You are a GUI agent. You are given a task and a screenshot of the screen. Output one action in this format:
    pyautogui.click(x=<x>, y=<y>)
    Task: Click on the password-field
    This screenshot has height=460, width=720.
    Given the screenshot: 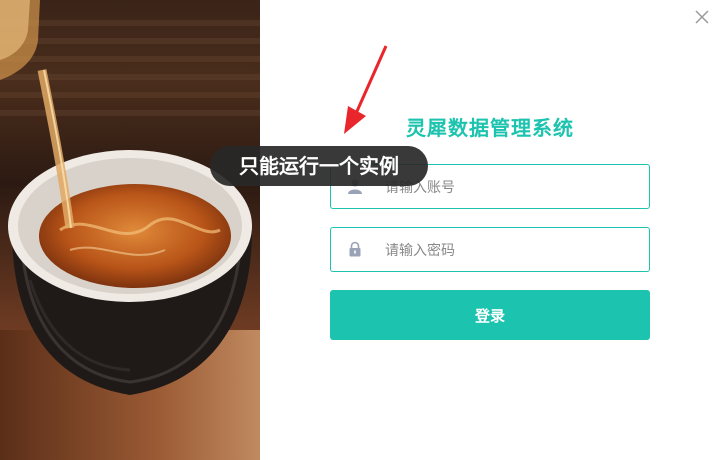 What is the action you would take?
    pyautogui.click(x=490, y=250)
    